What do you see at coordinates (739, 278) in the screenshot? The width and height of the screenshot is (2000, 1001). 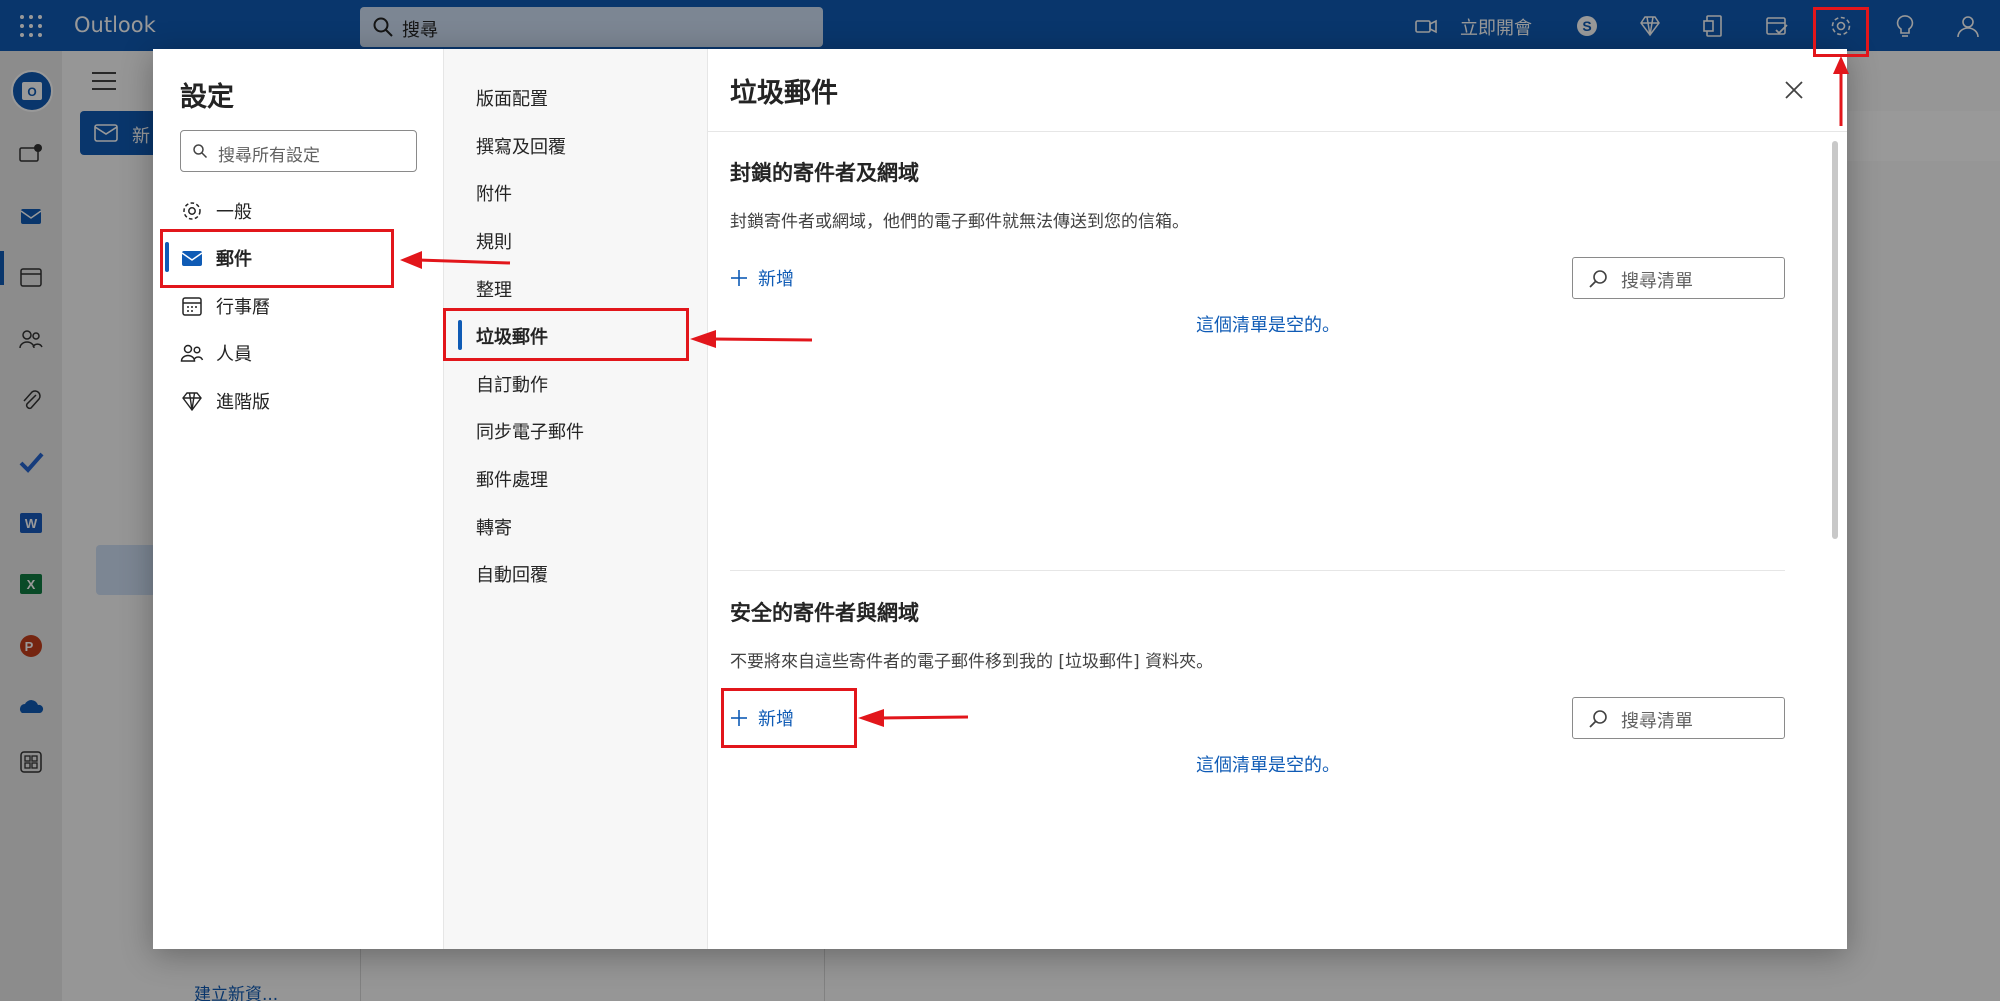 I see `plus-icon` at bounding box center [739, 278].